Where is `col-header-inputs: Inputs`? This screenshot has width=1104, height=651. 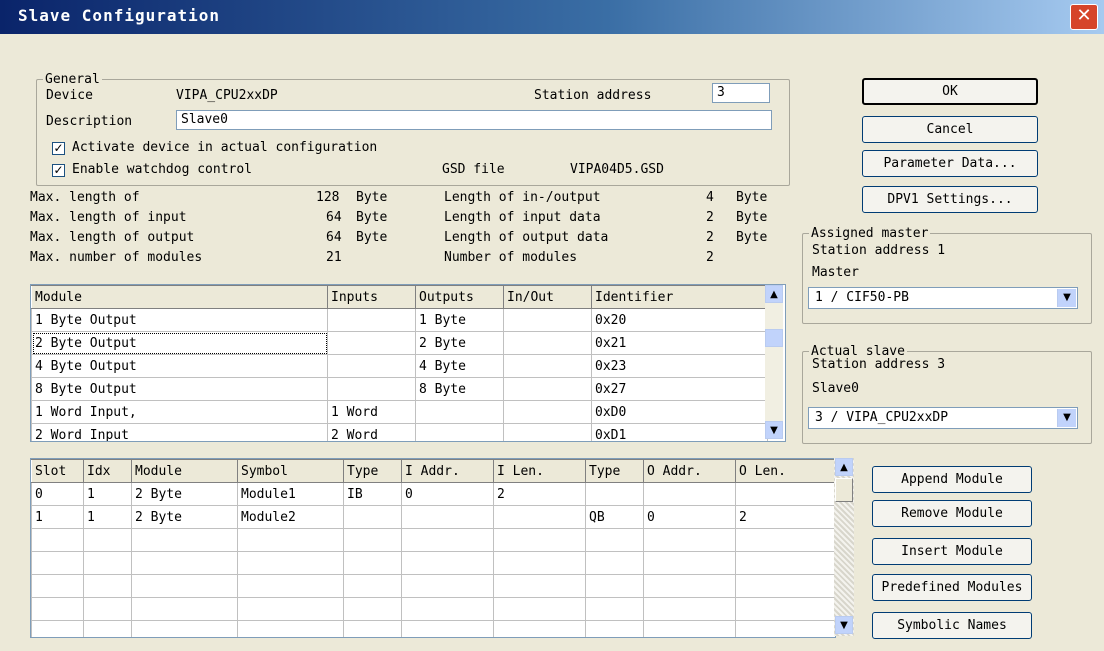
col-header-inputs: Inputs is located at coordinates (371, 297).